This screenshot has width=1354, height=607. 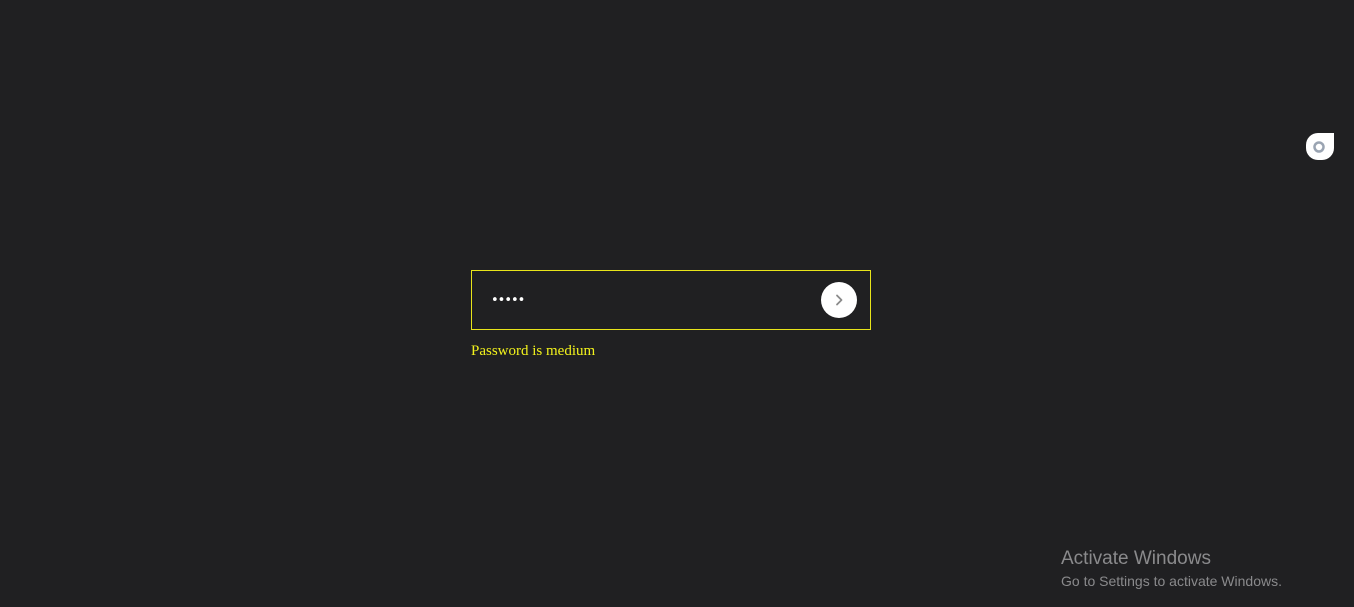 I want to click on password-input, so click(x=651, y=300).